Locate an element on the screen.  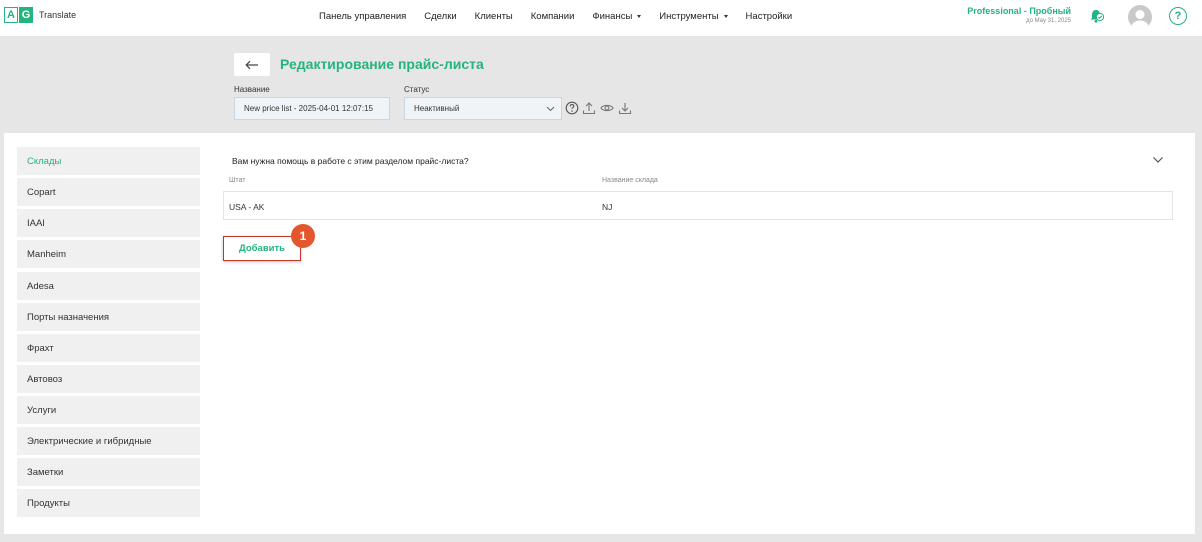
arrow-left-icon is located at coordinates (251, 64).